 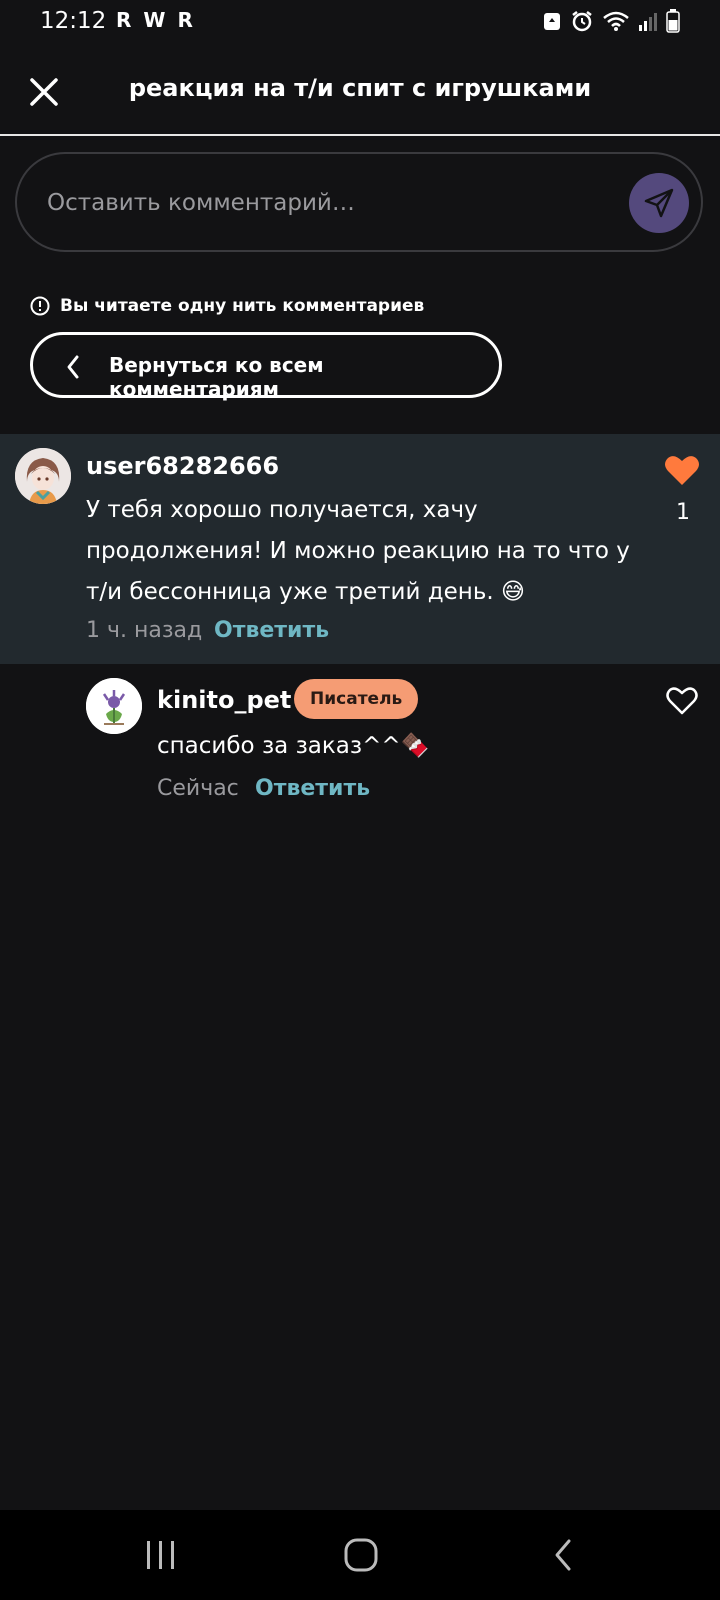 I want to click on reply-time: Сейчас, so click(x=198, y=788).